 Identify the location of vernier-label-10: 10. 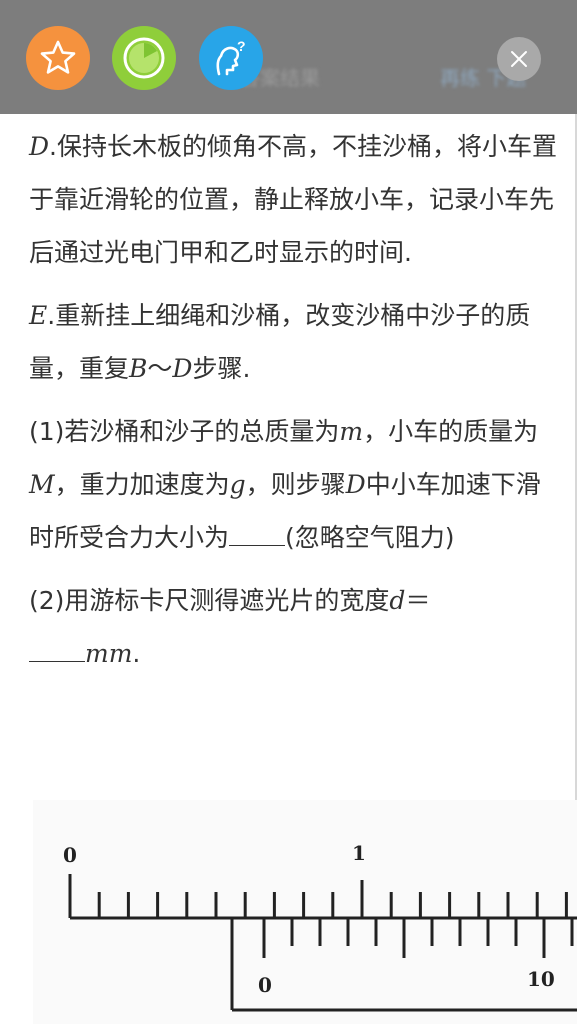
(541, 979).